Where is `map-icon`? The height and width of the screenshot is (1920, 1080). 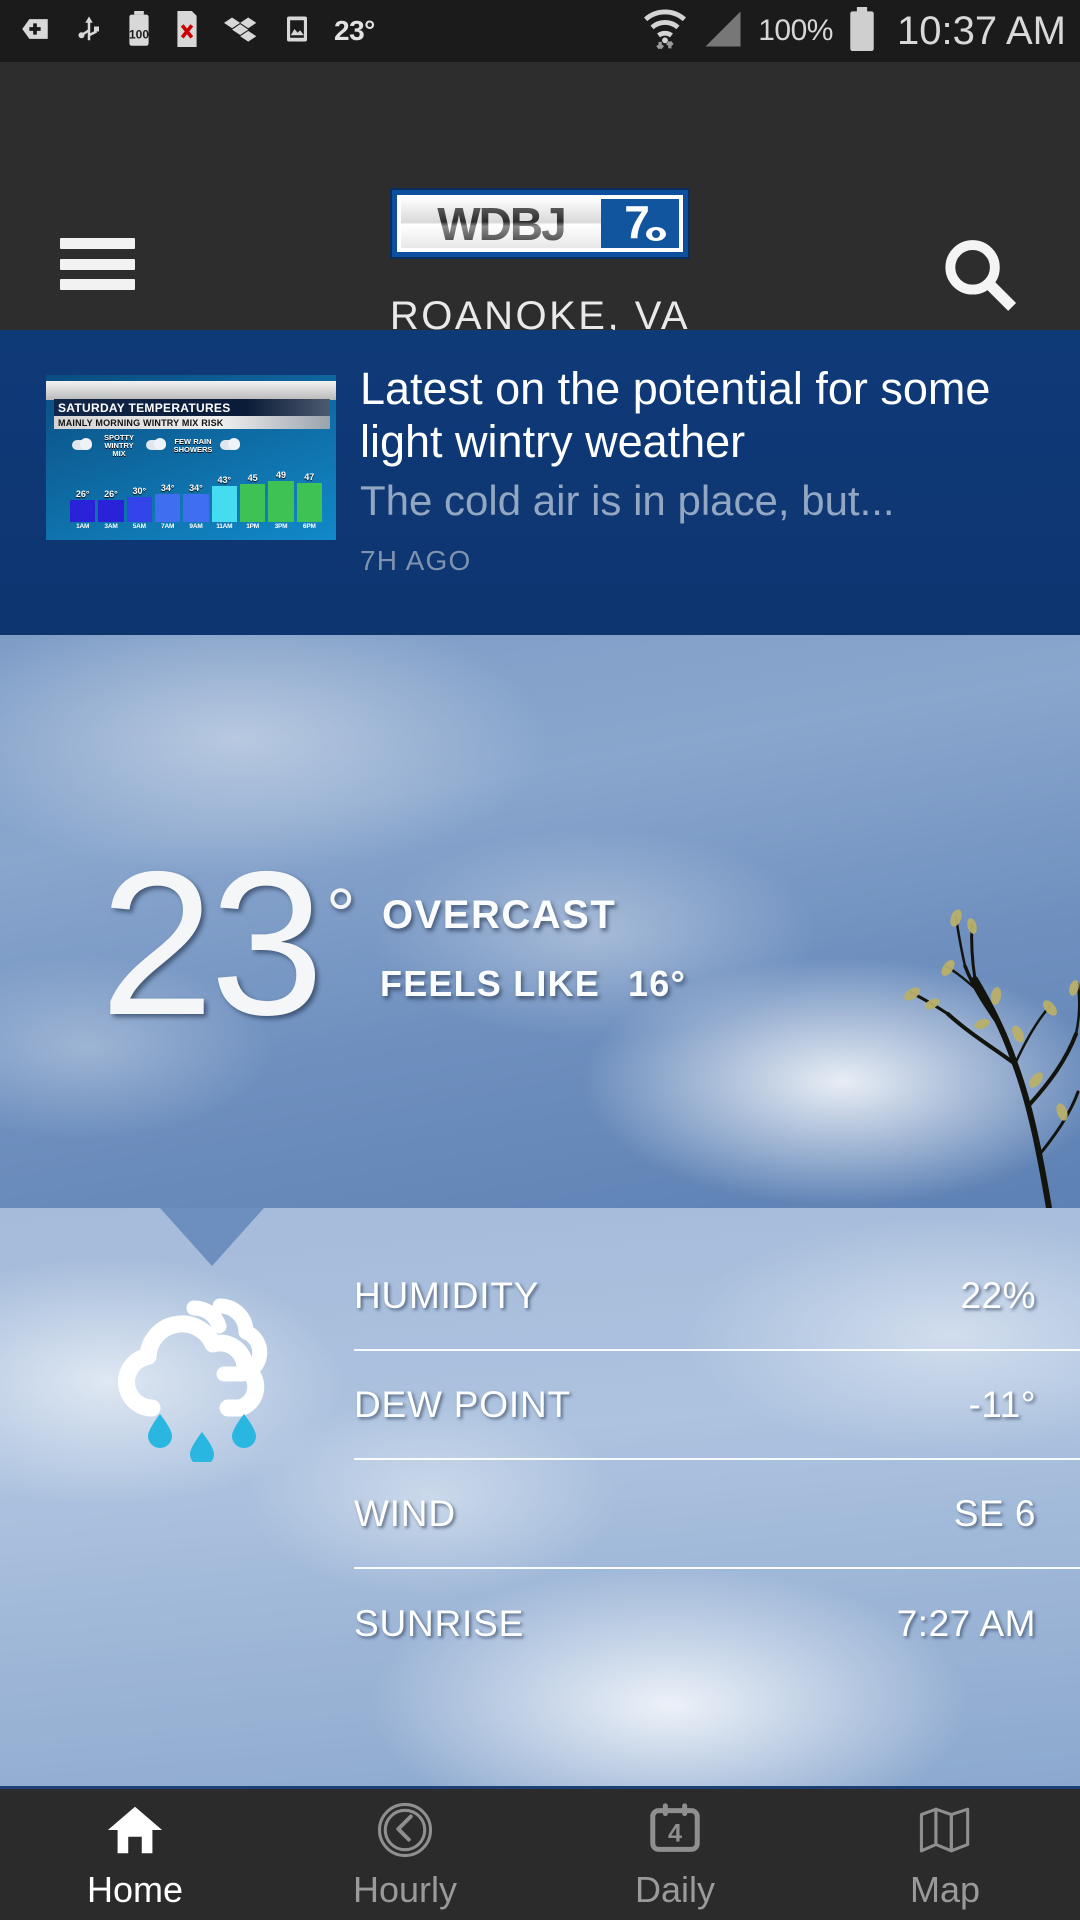 map-icon is located at coordinates (945, 1830).